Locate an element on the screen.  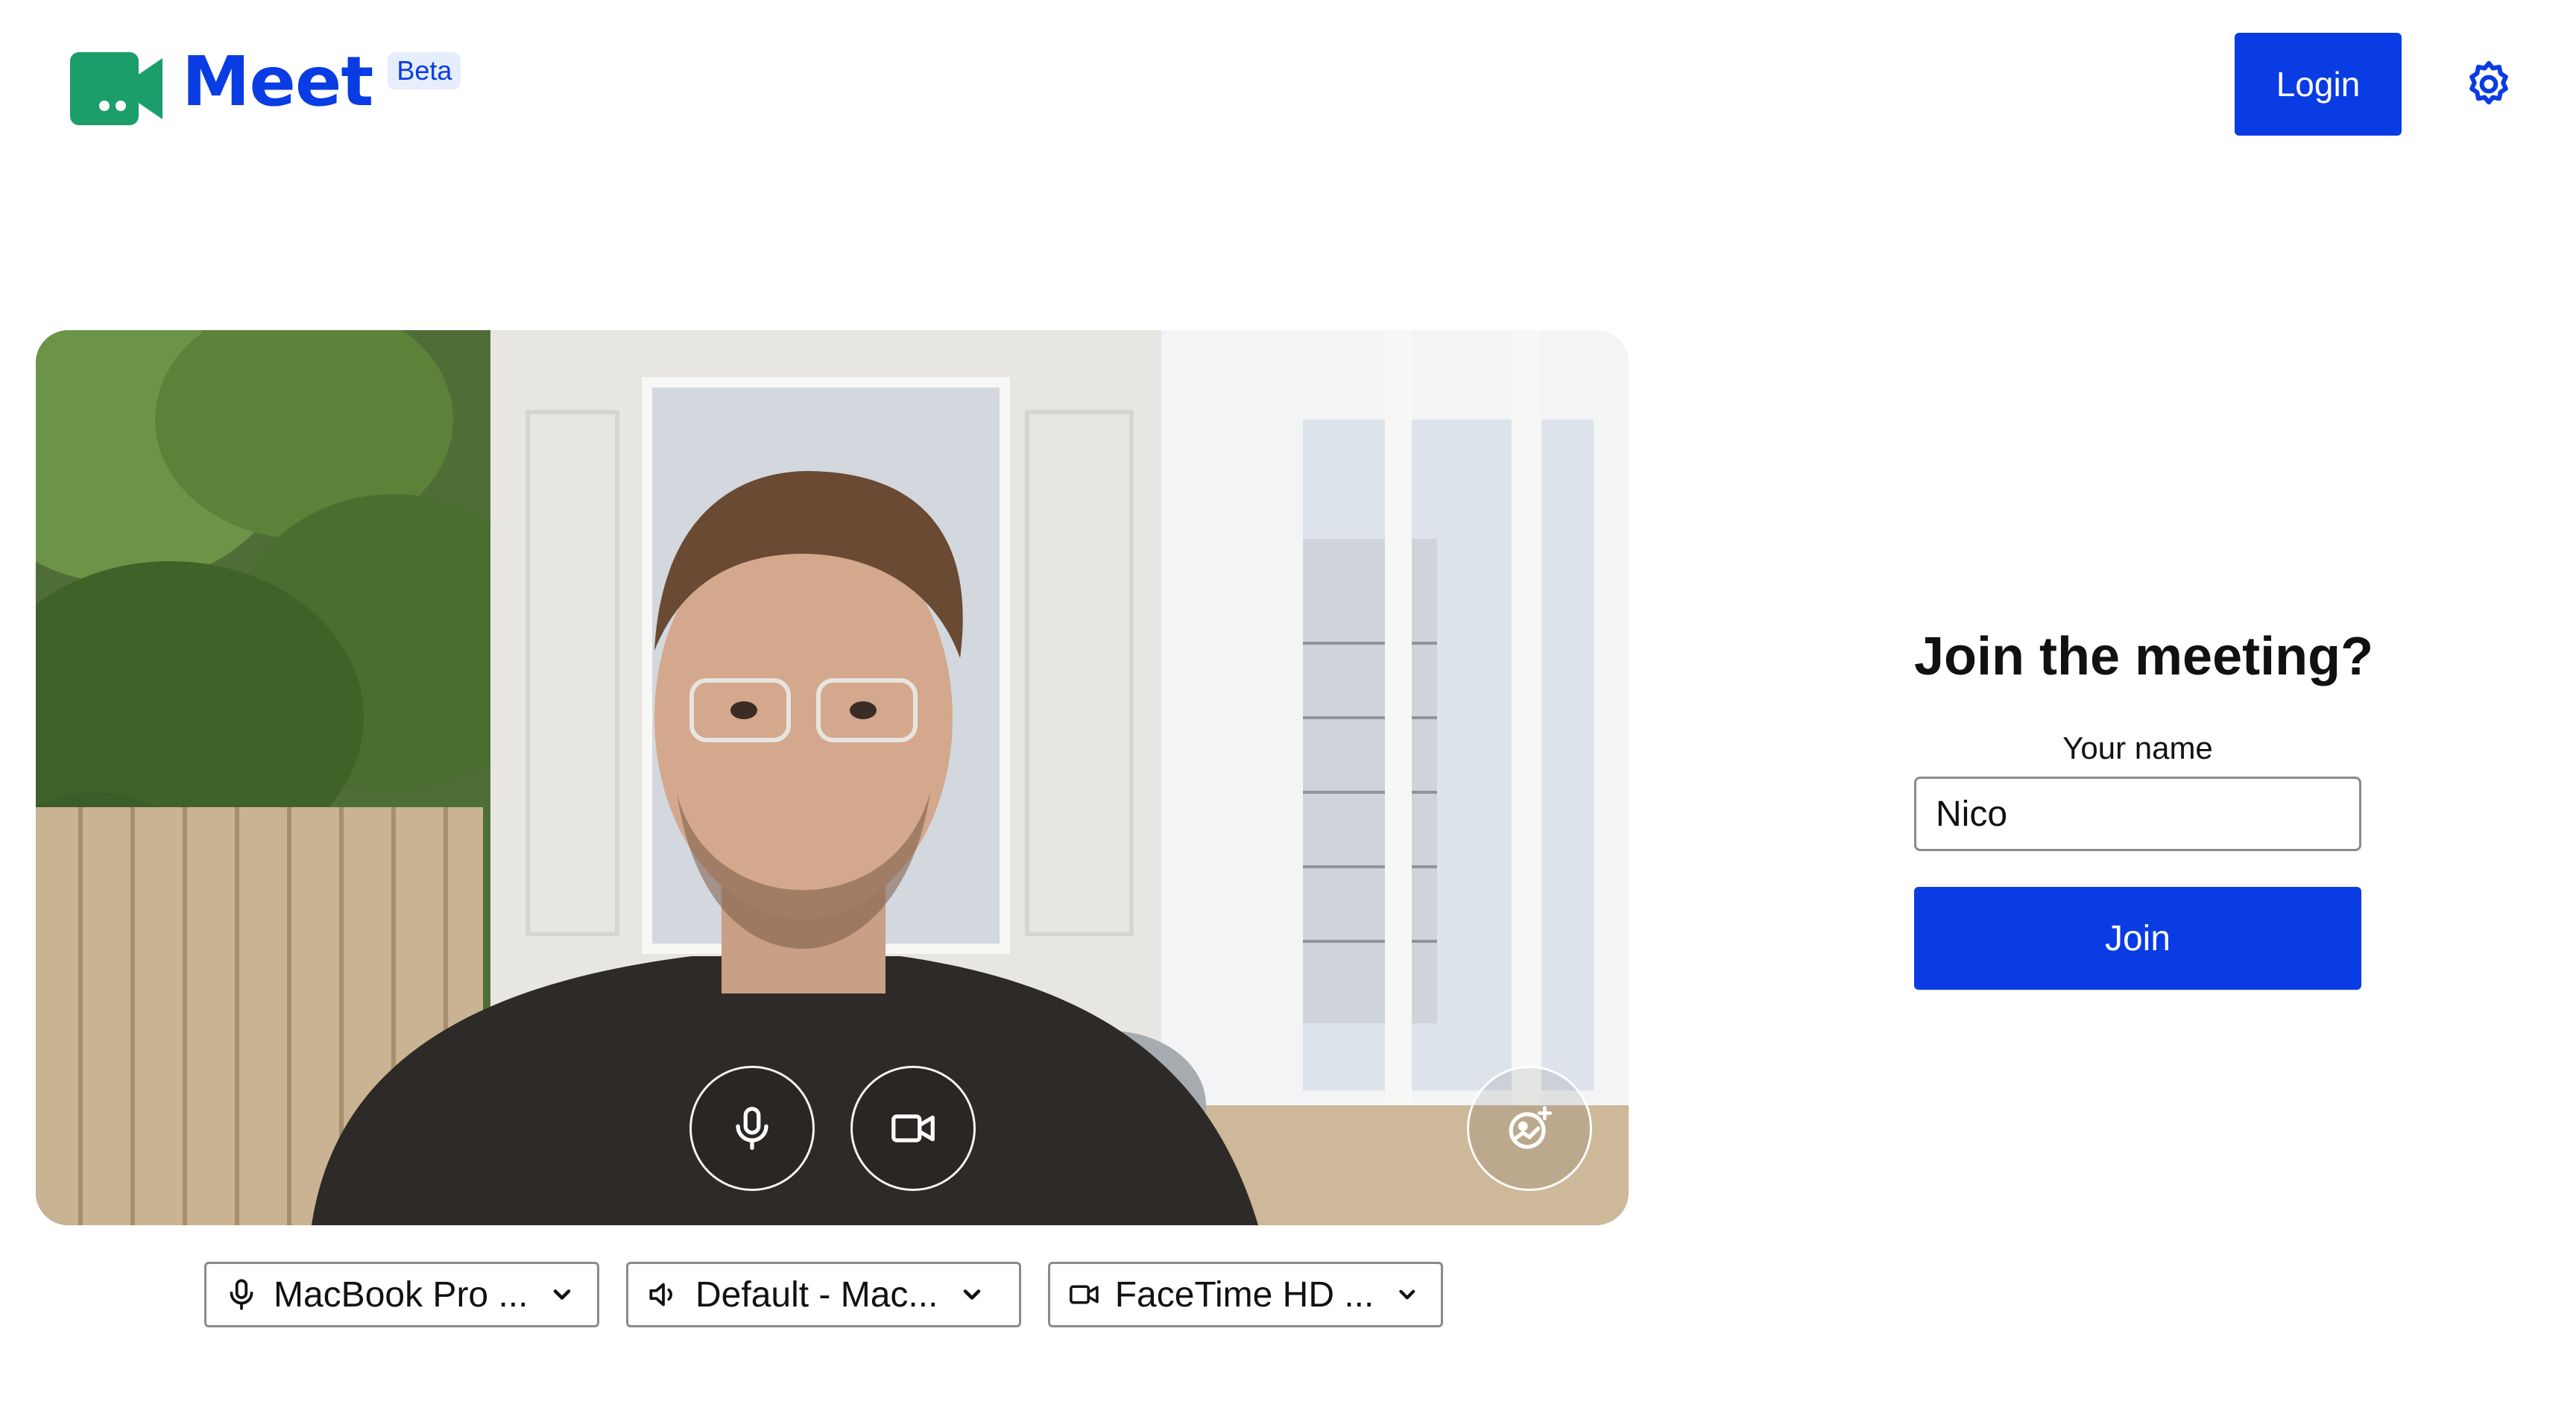
join-form: Join the meeting? Your name Join is located at coordinates (2144, 808).